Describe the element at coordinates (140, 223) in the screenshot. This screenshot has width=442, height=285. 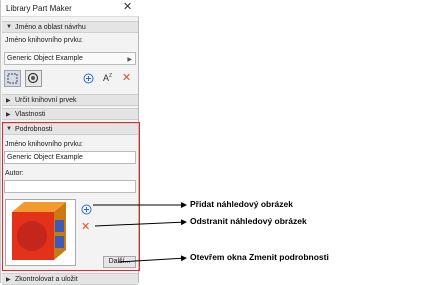
I see `arrow-remove` at that location.